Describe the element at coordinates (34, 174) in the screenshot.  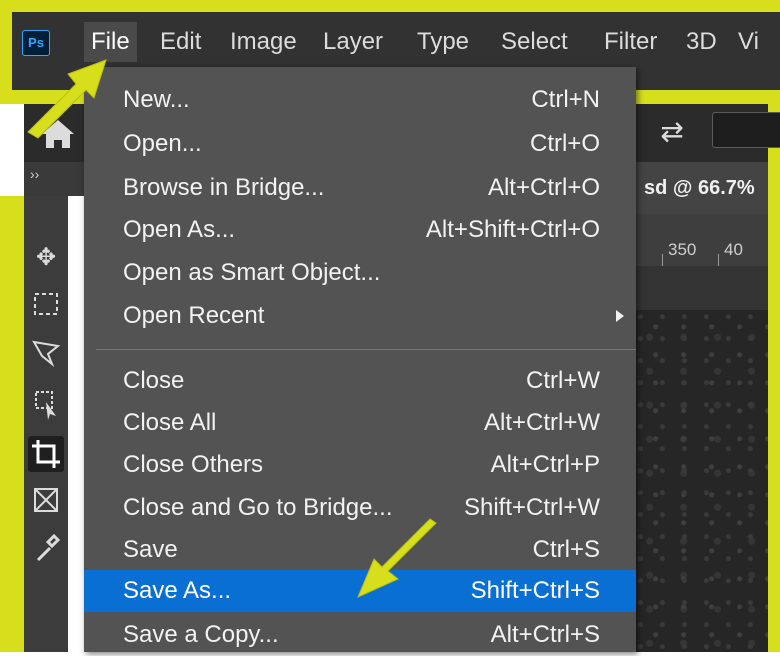
I see `collapse-chevron-icon: ››` at that location.